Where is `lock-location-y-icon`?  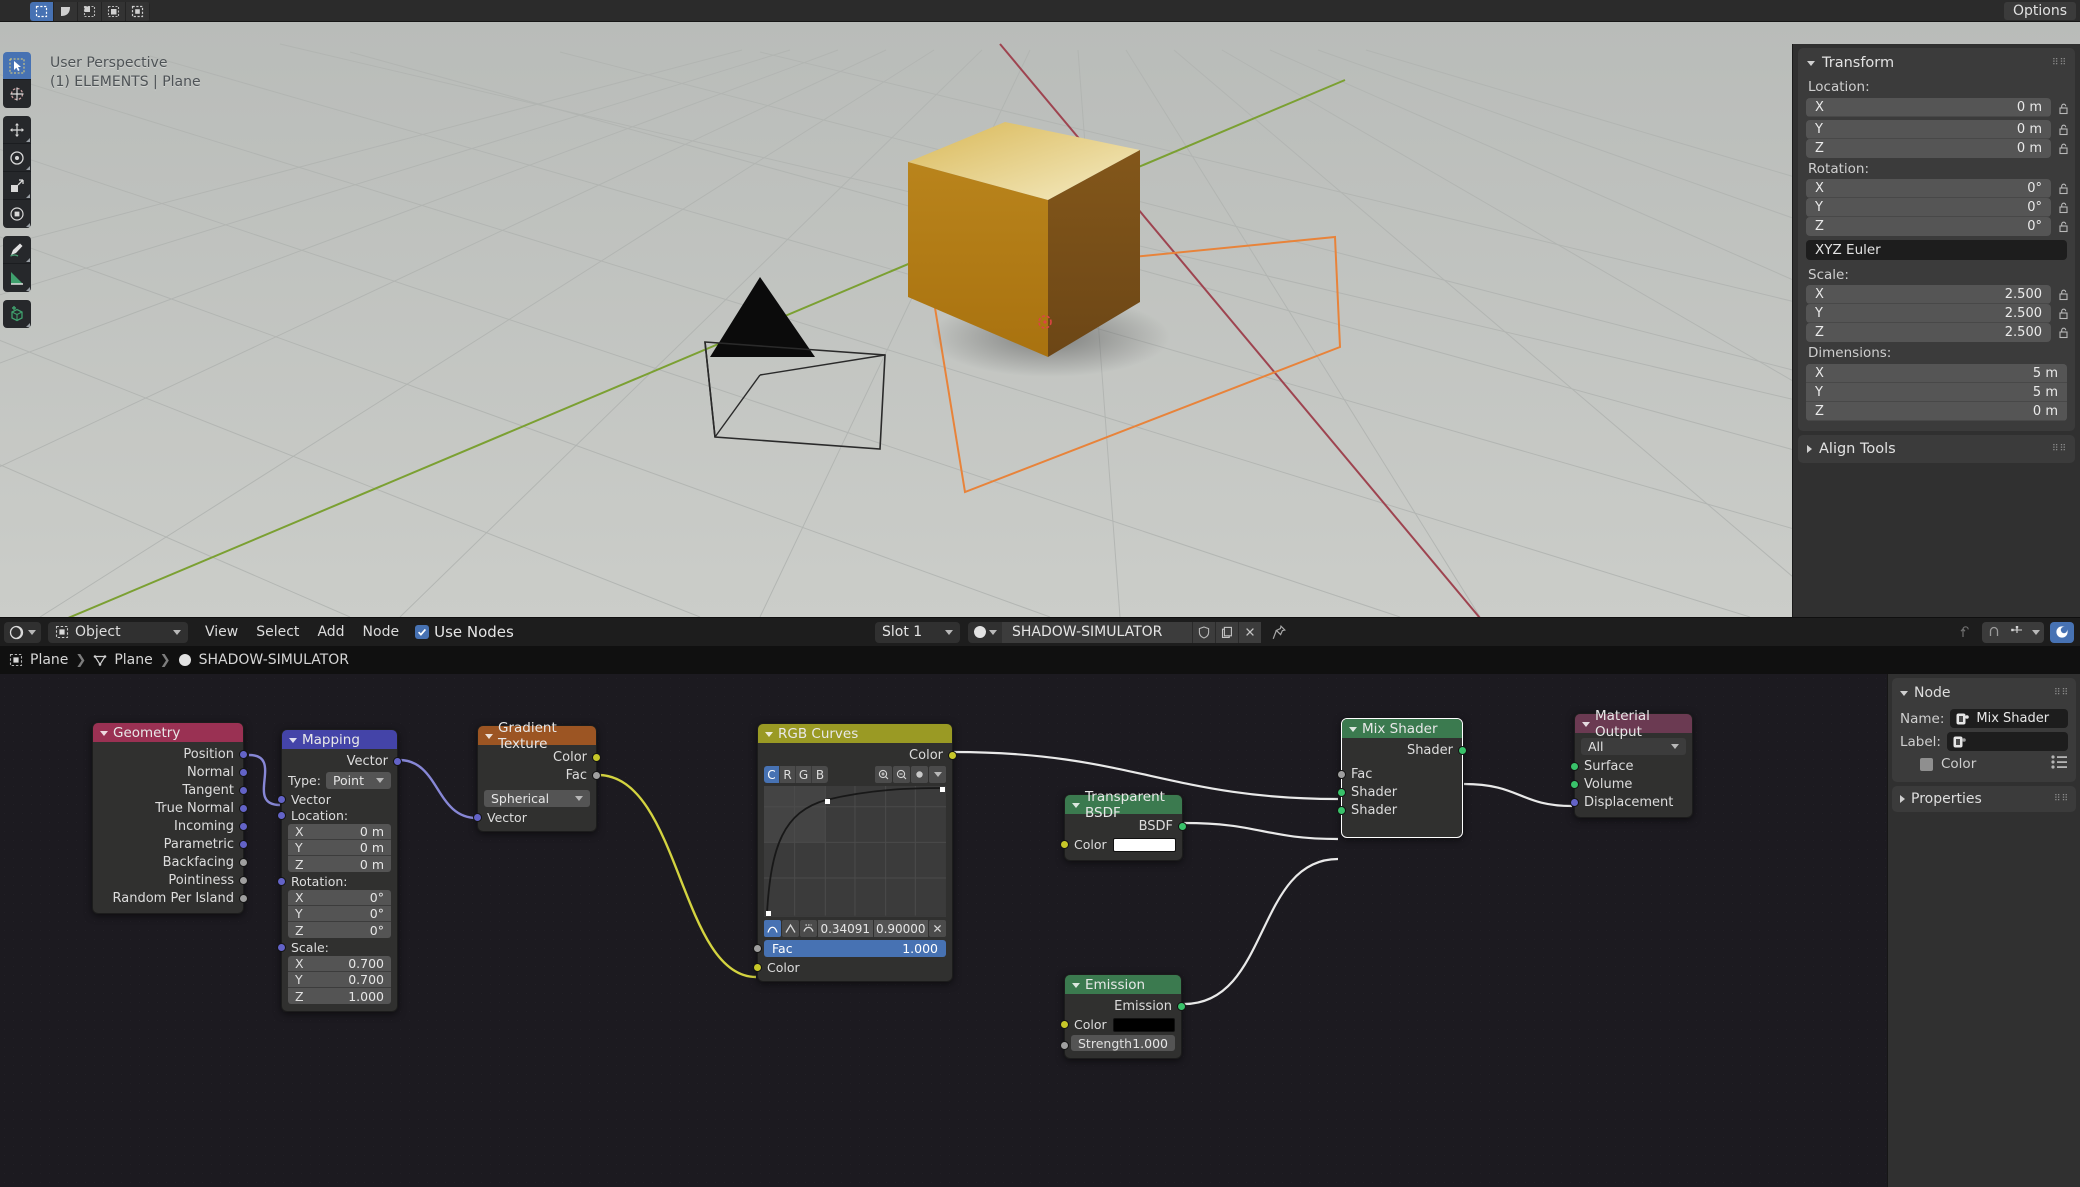 lock-location-y-icon is located at coordinates (2063, 129).